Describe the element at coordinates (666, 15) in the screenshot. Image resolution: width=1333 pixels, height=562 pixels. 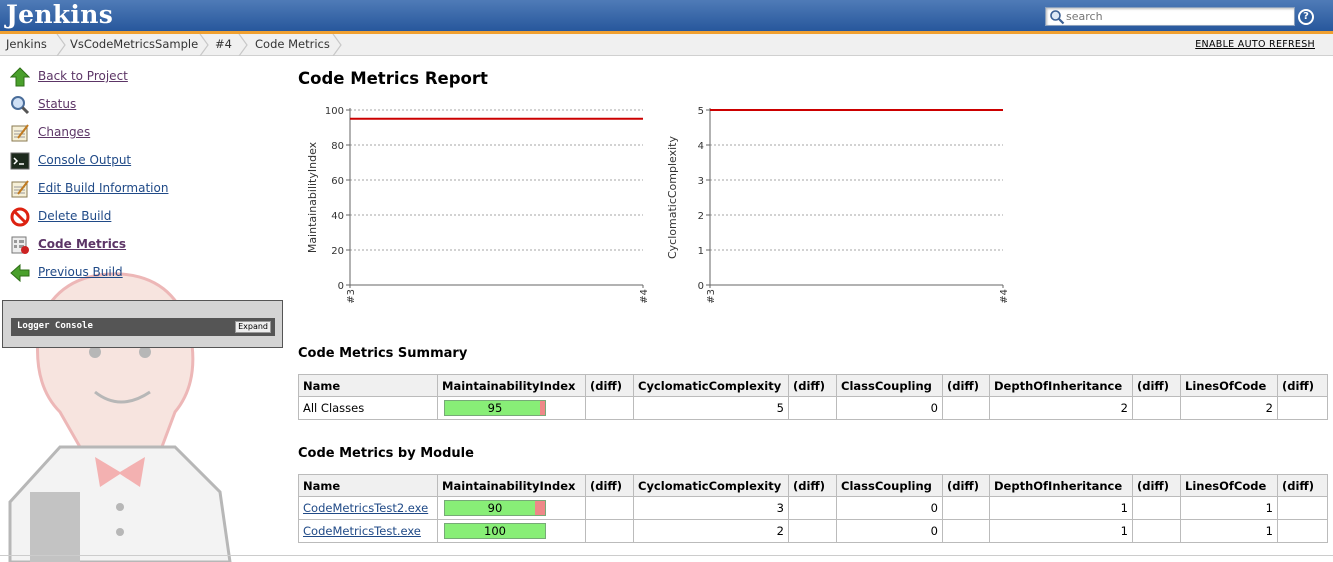
I see `header-bar: Jenkins ?` at that location.